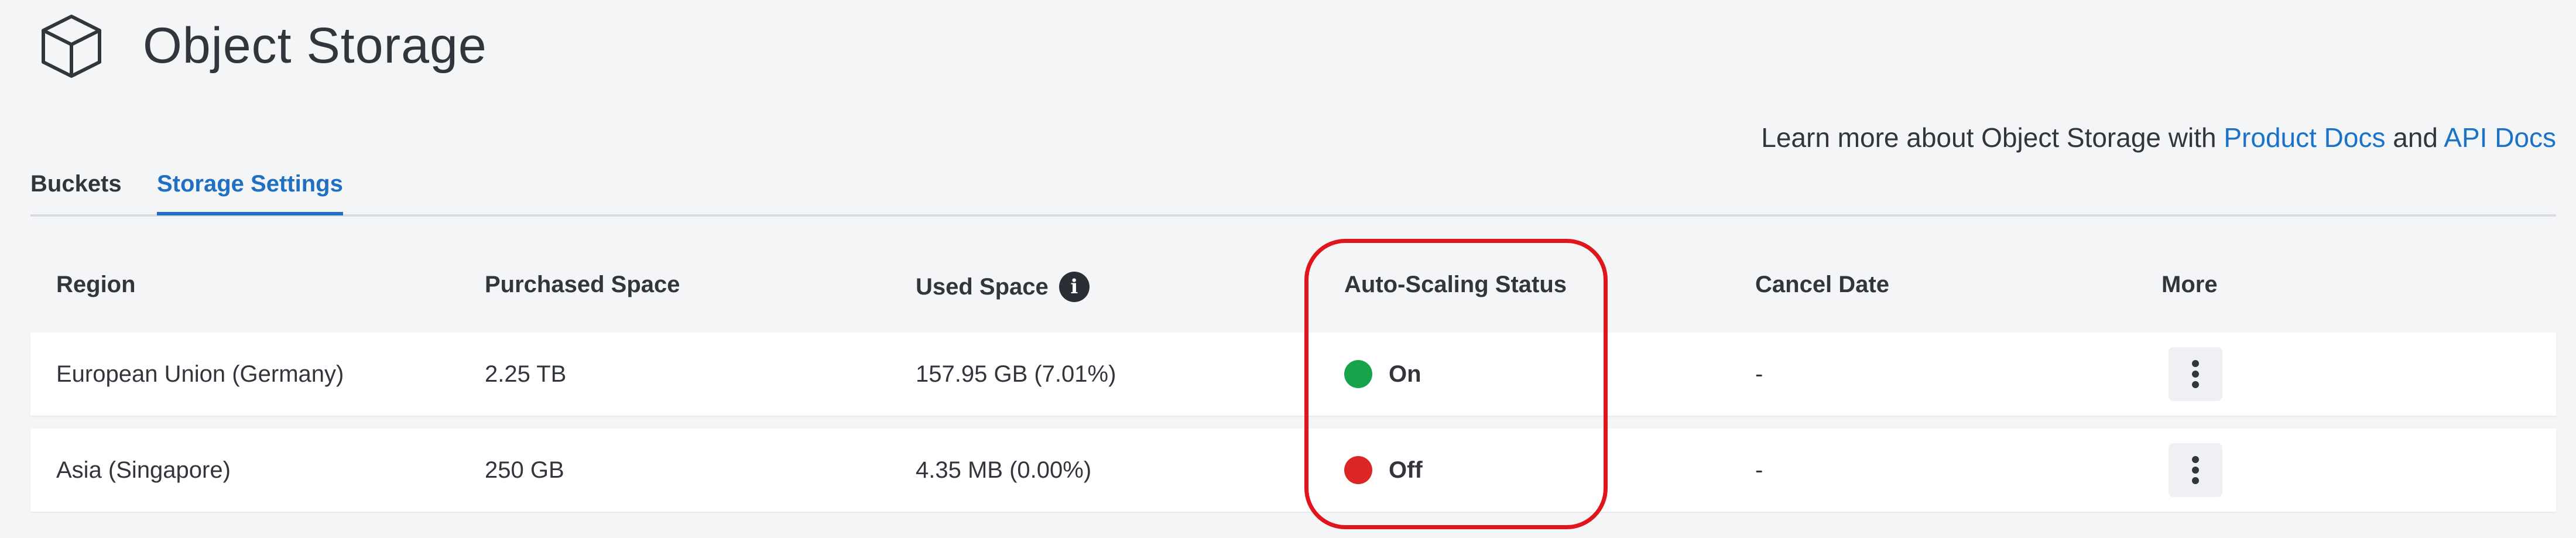  I want to click on docs-prefix: Learn more about Object Storage with, so click(1992, 137).